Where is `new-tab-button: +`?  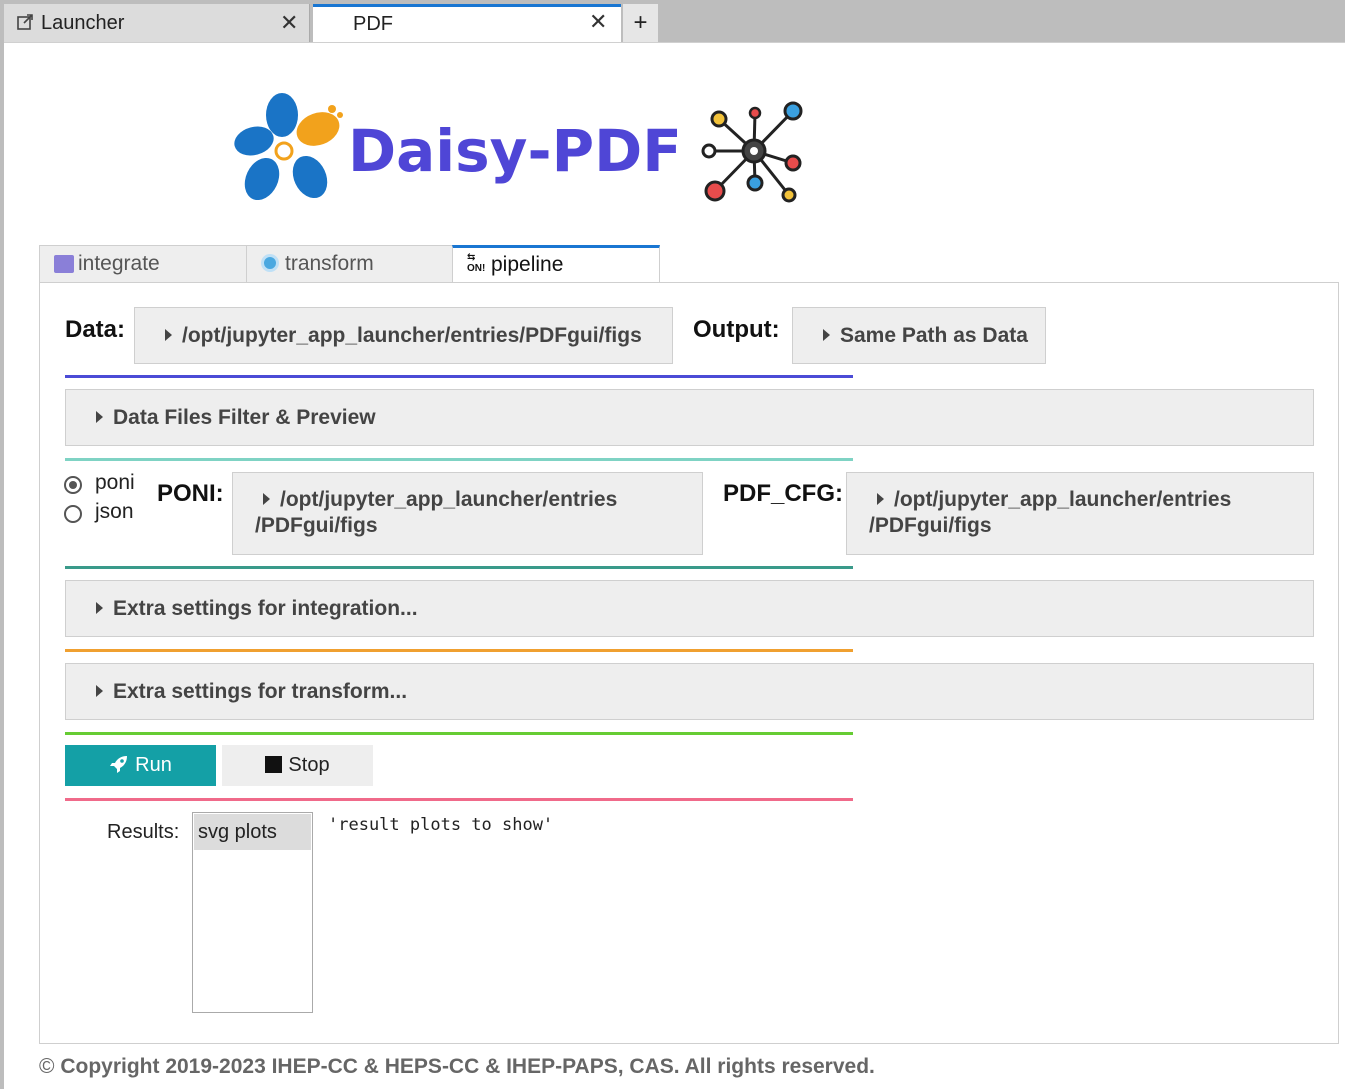
new-tab-button: + is located at coordinates (640, 23).